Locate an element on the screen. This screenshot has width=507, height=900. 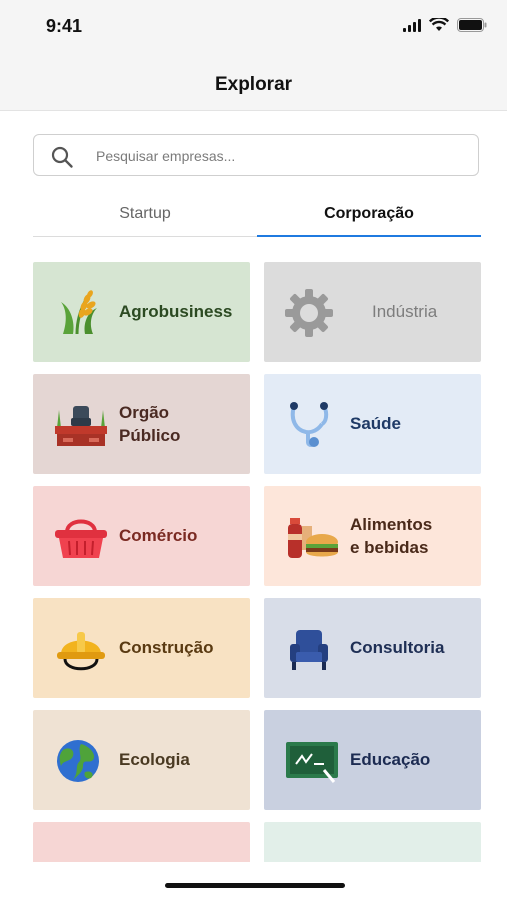
gear-icon is located at coordinates (309, 313).